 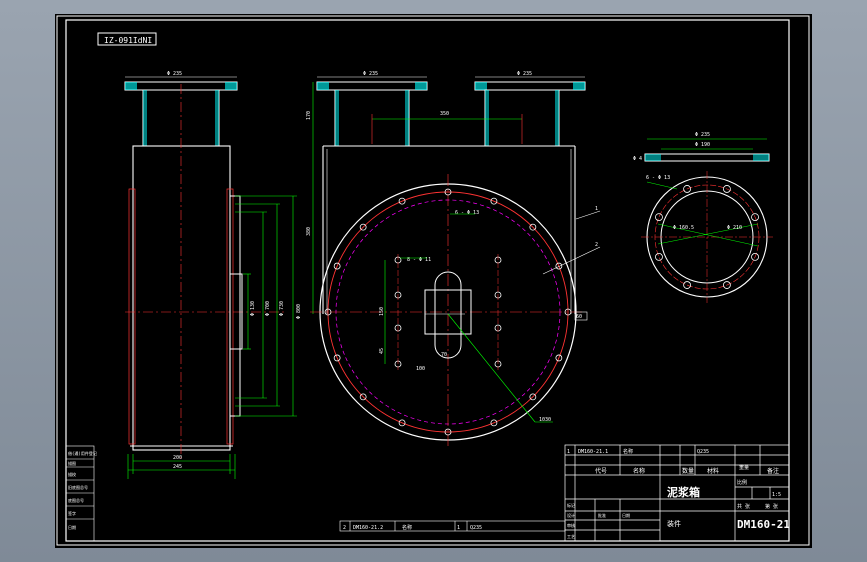 I want to click on balloon-1: 1, so click(x=596, y=209).